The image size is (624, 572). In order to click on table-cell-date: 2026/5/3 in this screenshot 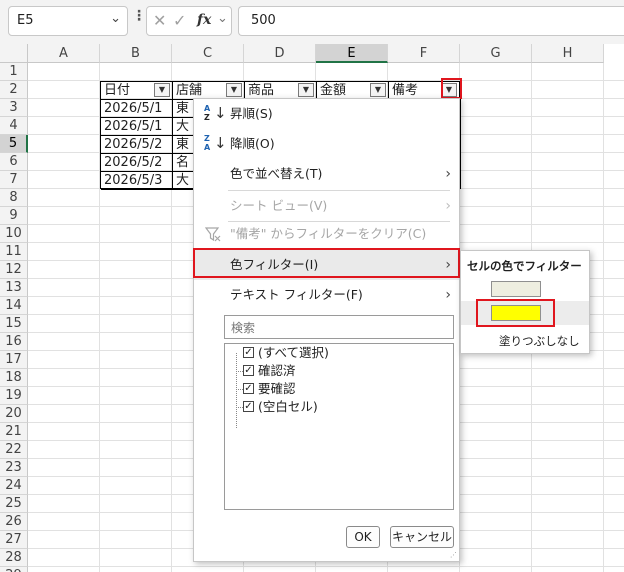, I will do `click(137, 181)`.